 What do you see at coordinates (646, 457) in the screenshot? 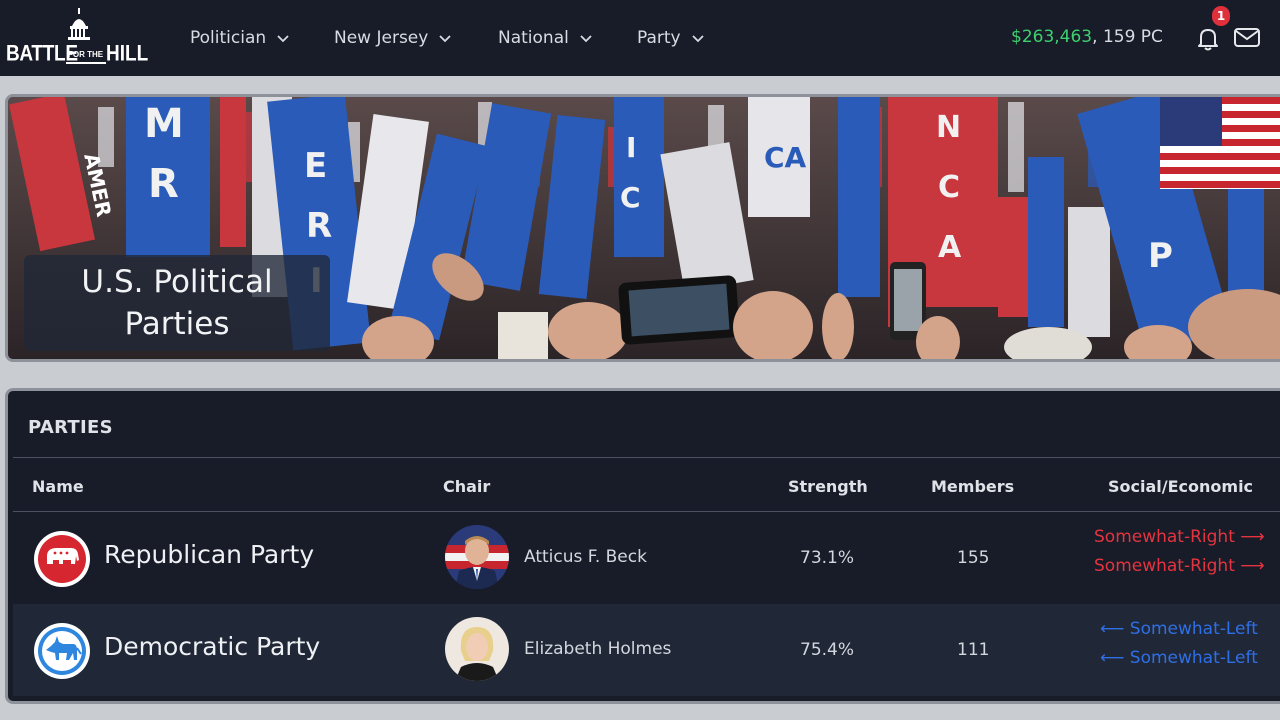
I see `header-divider` at bounding box center [646, 457].